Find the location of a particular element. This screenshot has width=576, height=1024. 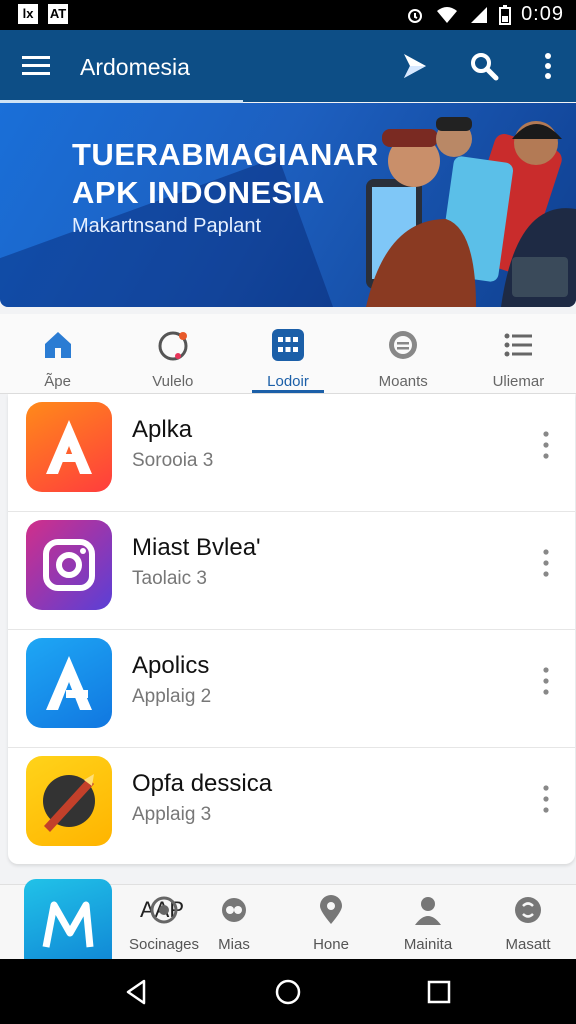

tab-home: Ãpe is located at coordinates (57, 353).